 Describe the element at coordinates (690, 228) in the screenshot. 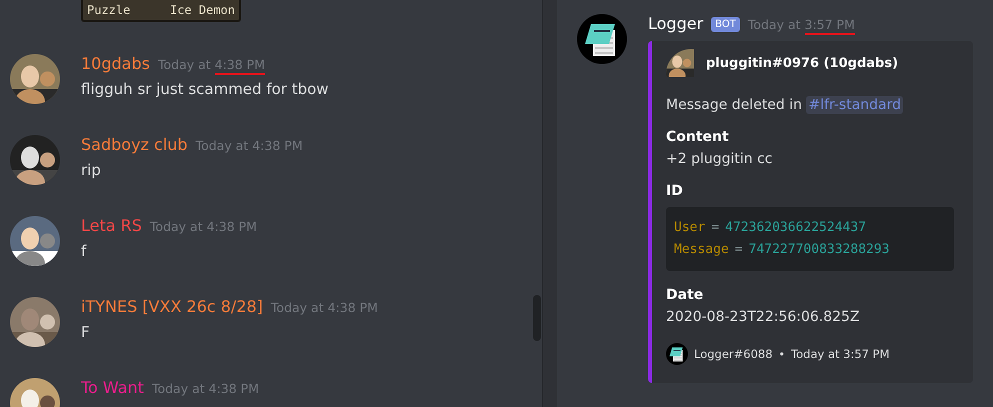

I see `code-key: User` at that location.